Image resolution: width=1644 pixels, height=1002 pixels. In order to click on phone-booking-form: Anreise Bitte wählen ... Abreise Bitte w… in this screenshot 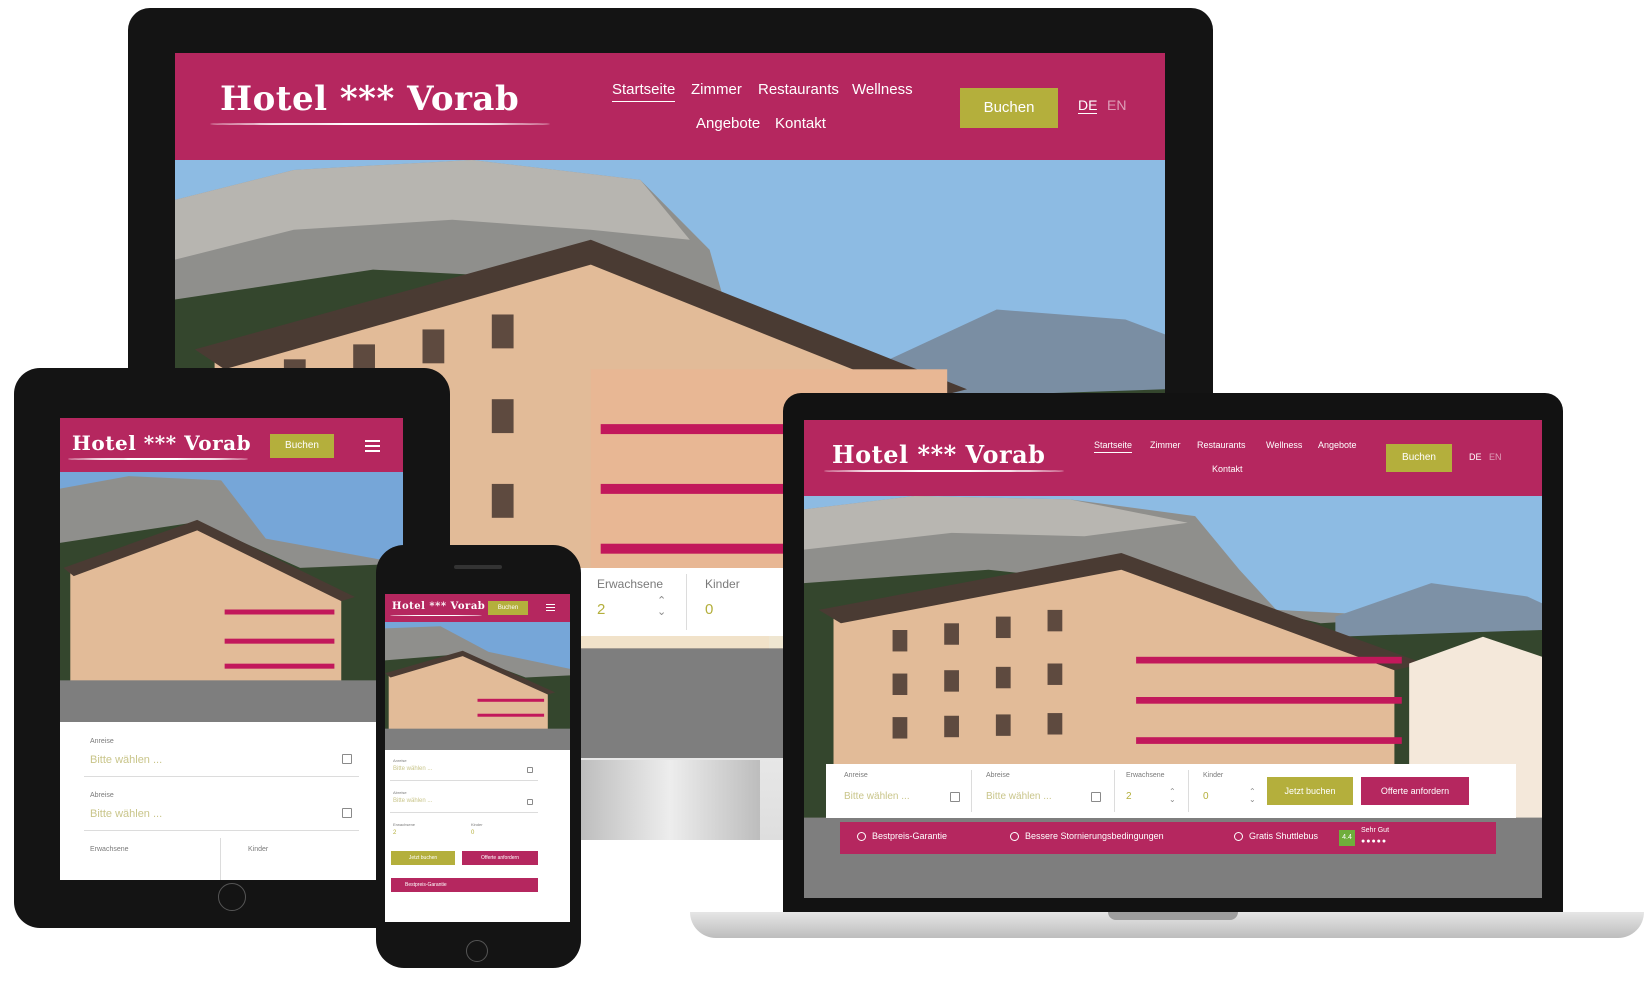, I will do `click(477, 836)`.